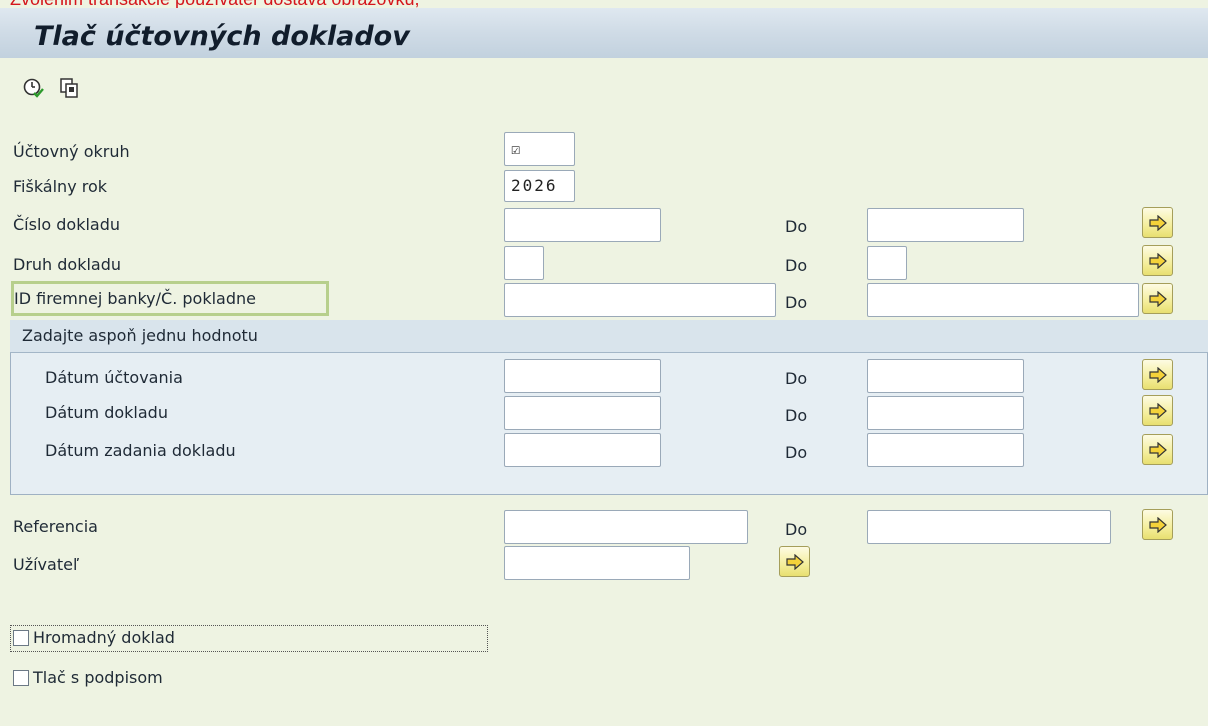 The image size is (1208, 726). What do you see at coordinates (21, 678) in the screenshot?
I see `print-signature-checkbox` at bounding box center [21, 678].